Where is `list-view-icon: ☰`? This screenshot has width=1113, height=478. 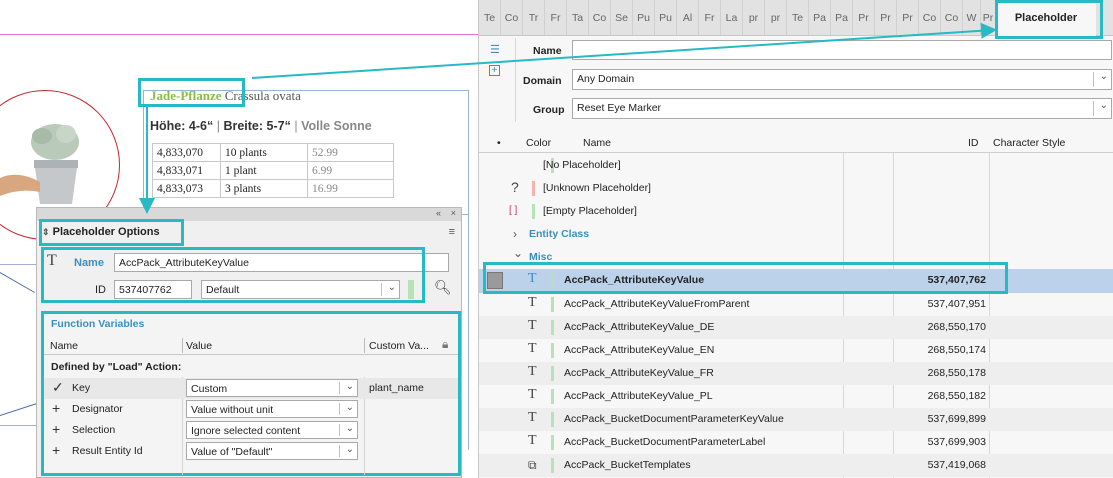 list-view-icon: ☰ is located at coordinates (495, 49).